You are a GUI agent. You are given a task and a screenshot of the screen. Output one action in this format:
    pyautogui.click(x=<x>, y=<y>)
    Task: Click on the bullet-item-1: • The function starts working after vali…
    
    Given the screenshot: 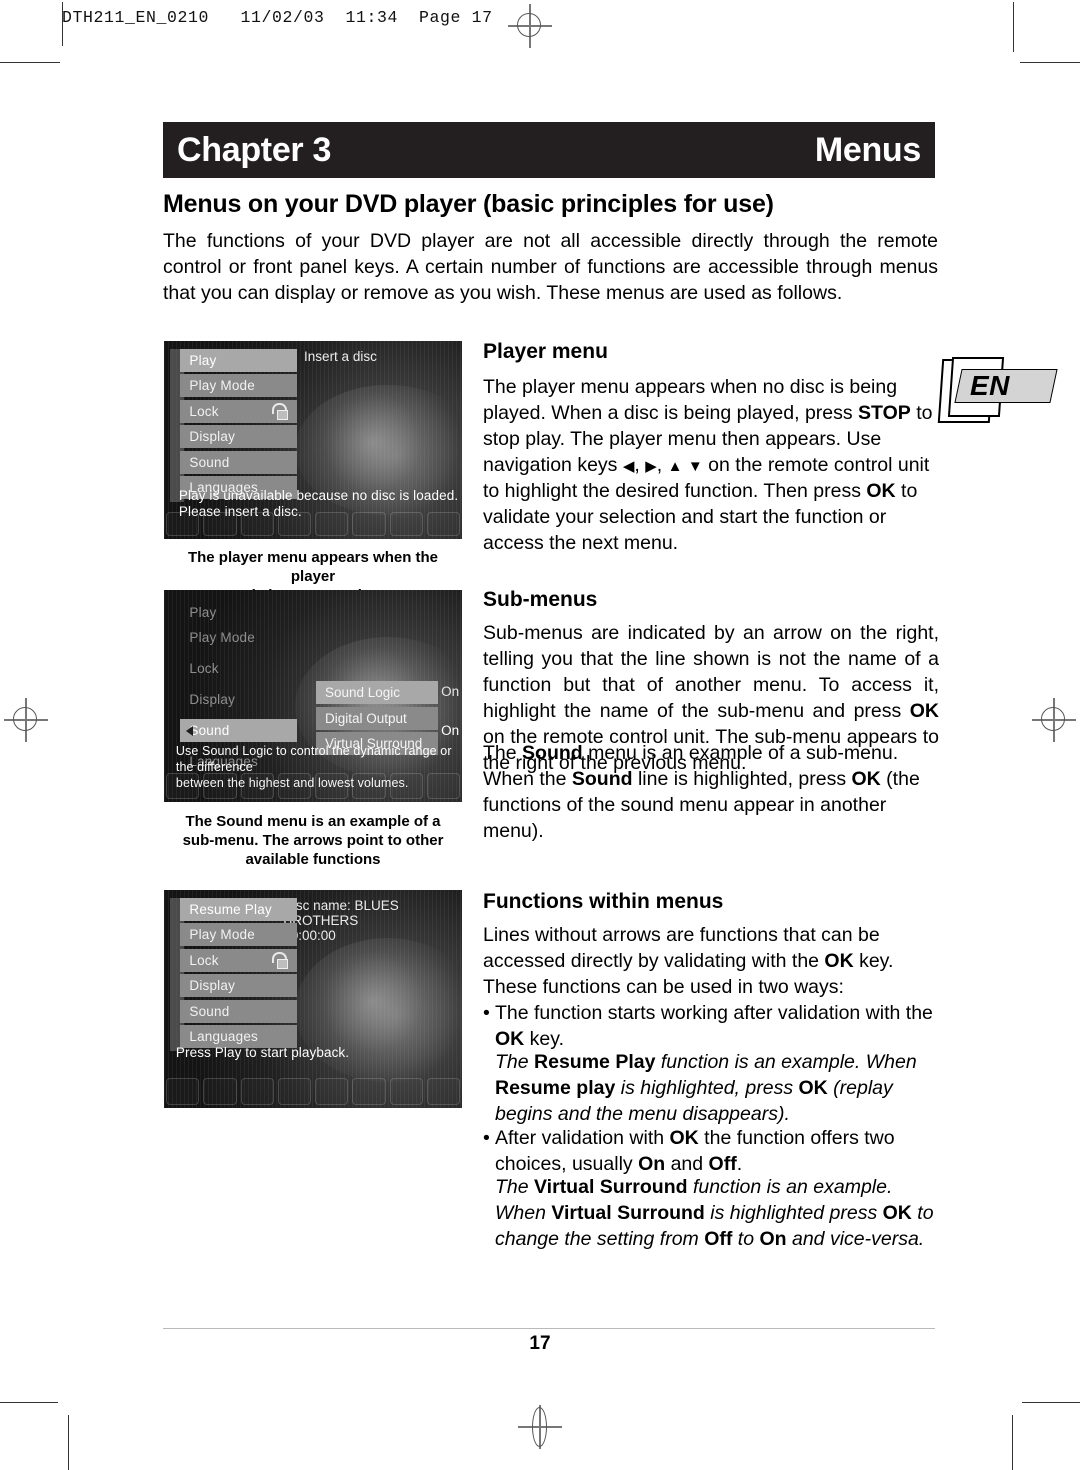 What is the action you would take?
    pyautogui.click(x=711, y=1026)
    